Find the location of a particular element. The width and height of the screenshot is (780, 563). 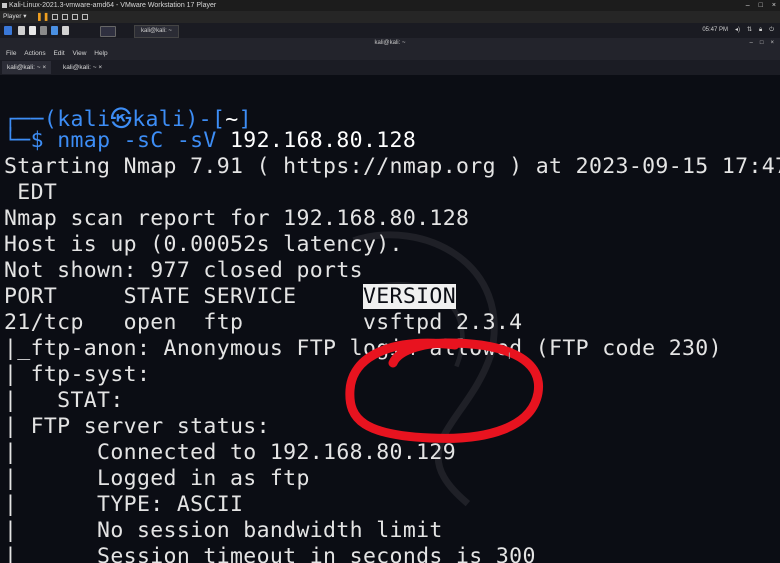

terminal-text: | FTP server status: is located at coordinates (137, 426).